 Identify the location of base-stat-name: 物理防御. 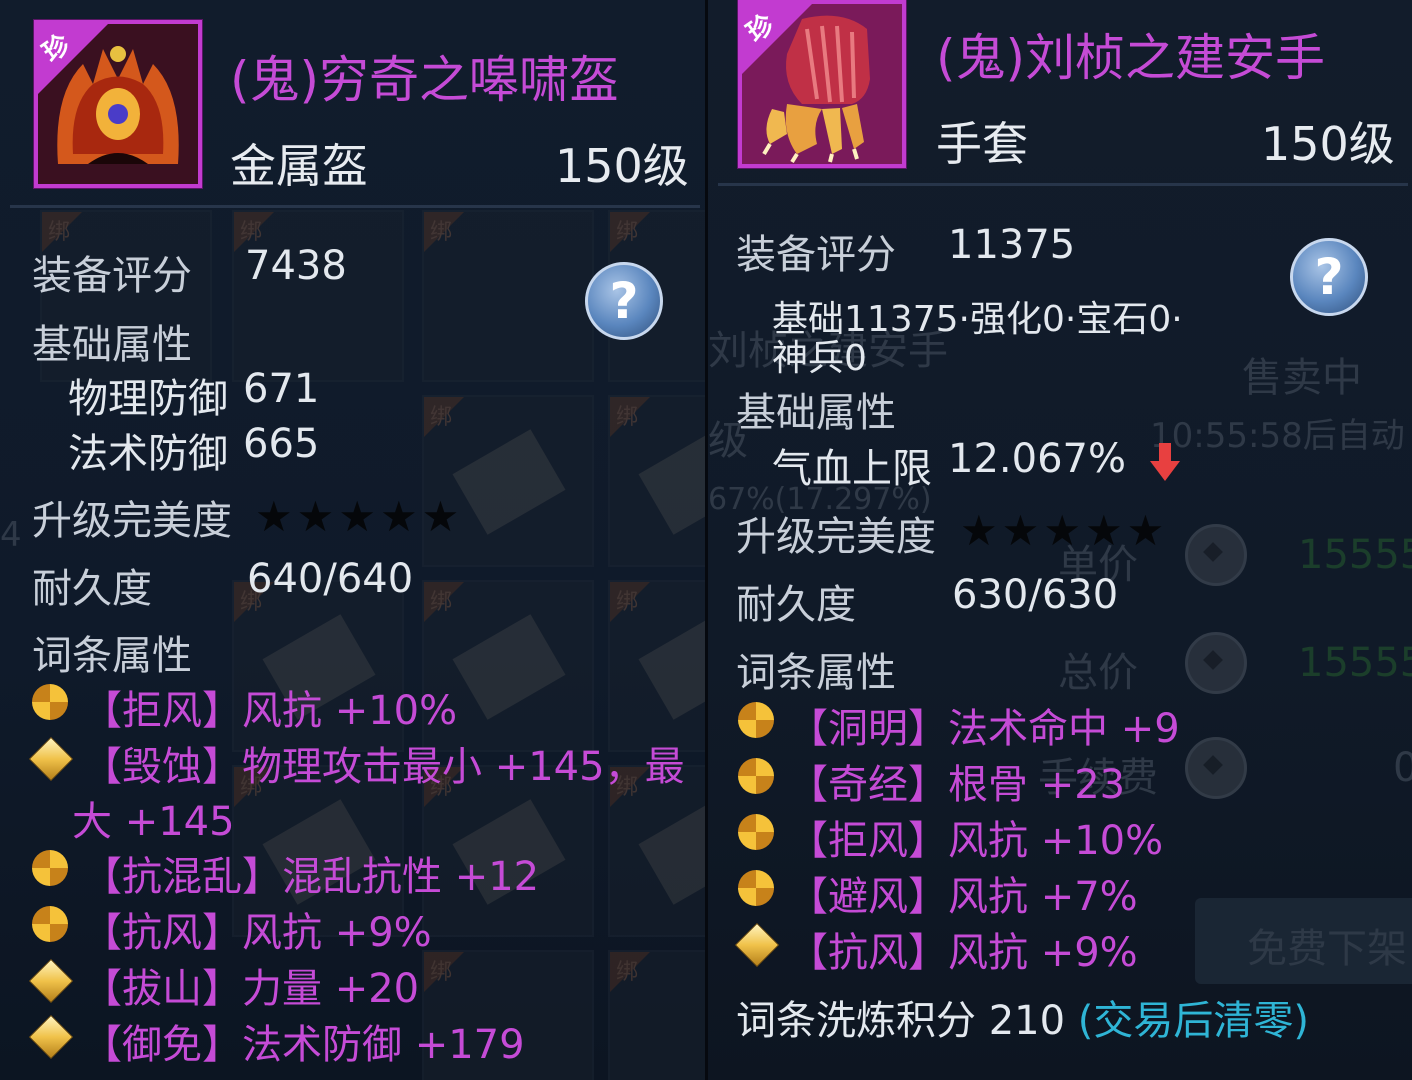
(148, 399).